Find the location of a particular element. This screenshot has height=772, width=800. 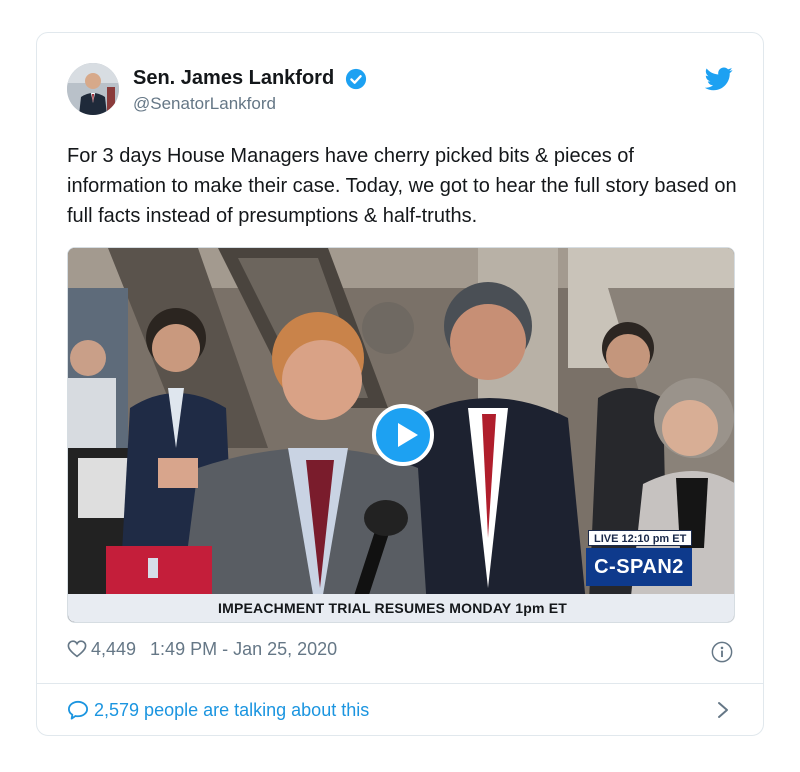

chevron-right-icon is located at coordinates (723, 710).